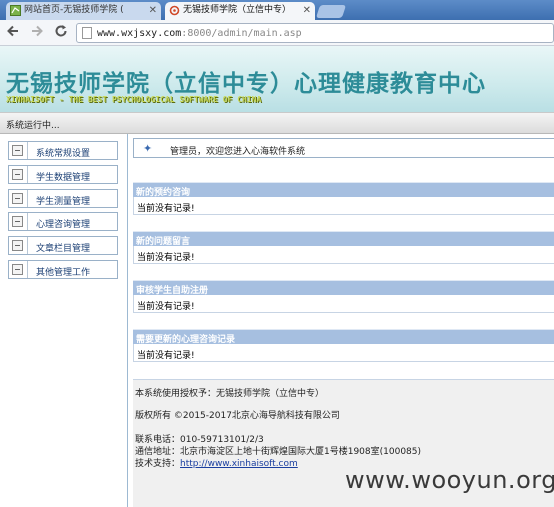  I want to click on sparkle-icon: ✦, so click(148, 148).